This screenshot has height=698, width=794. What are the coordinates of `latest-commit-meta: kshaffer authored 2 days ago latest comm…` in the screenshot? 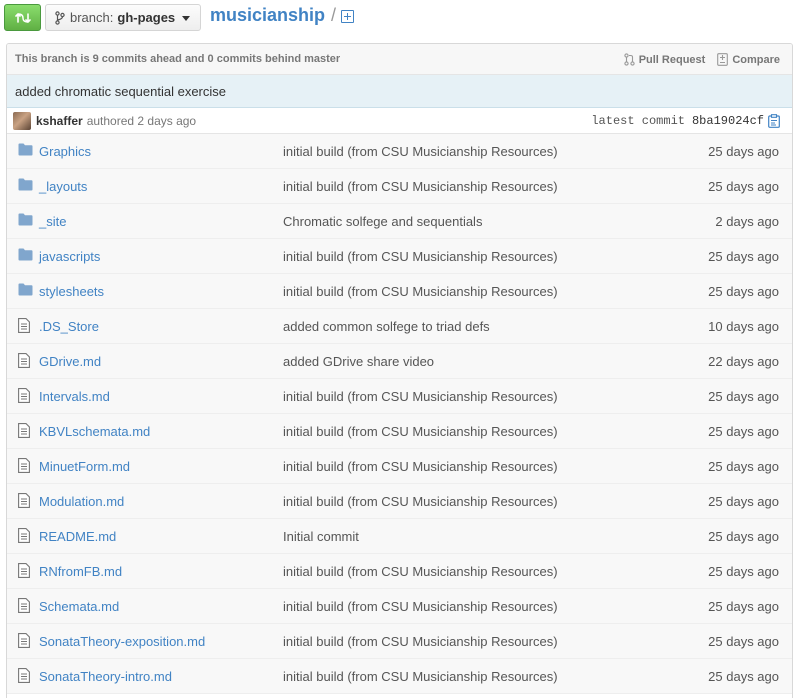 It's located at (399, 121).